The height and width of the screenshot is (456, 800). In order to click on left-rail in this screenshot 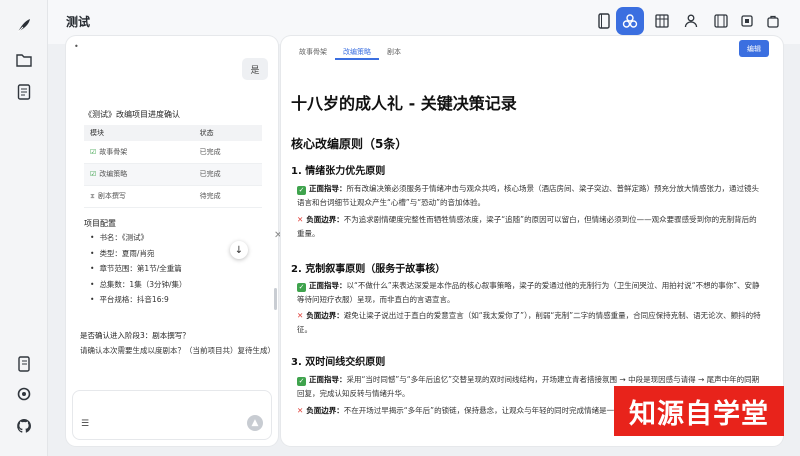, I will do `click(24, 228)`.